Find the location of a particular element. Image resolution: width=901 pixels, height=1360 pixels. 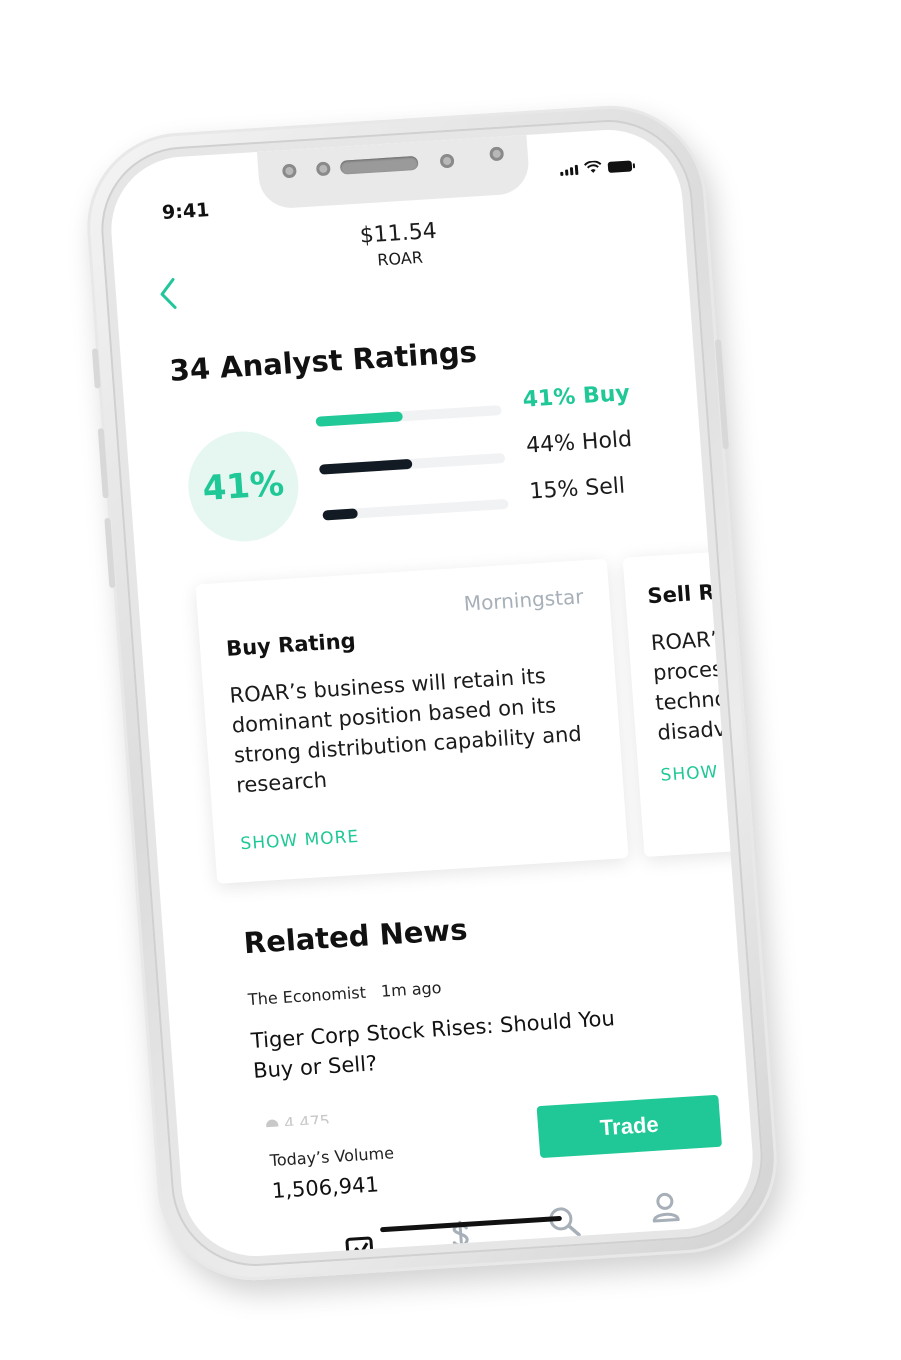

wifi-icon is located at coordinates (592, 166).